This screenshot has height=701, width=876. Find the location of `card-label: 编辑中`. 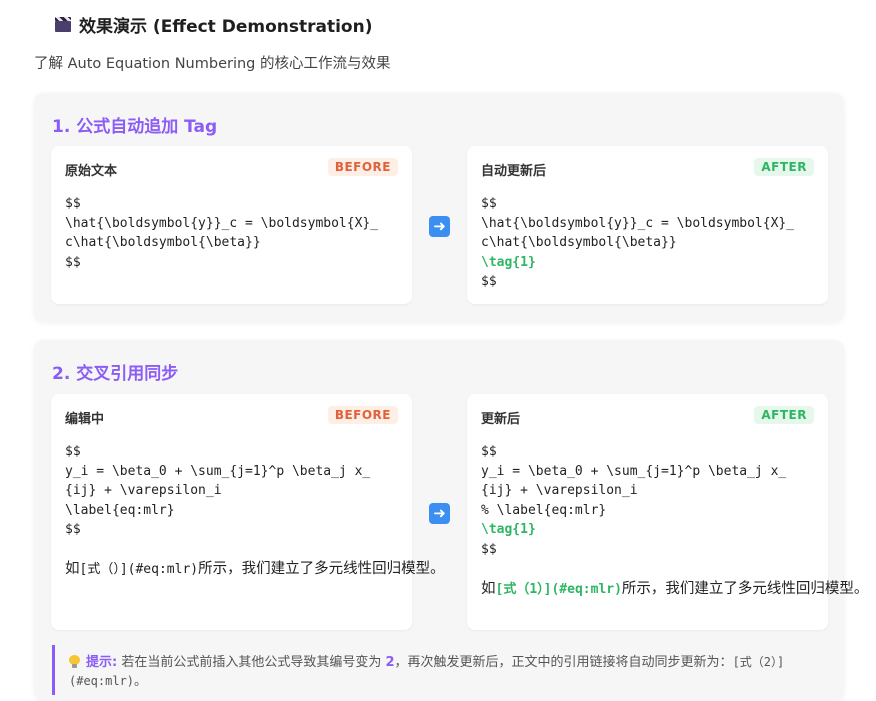

card-label: 编辑中 is located at coordinates (85, 419).